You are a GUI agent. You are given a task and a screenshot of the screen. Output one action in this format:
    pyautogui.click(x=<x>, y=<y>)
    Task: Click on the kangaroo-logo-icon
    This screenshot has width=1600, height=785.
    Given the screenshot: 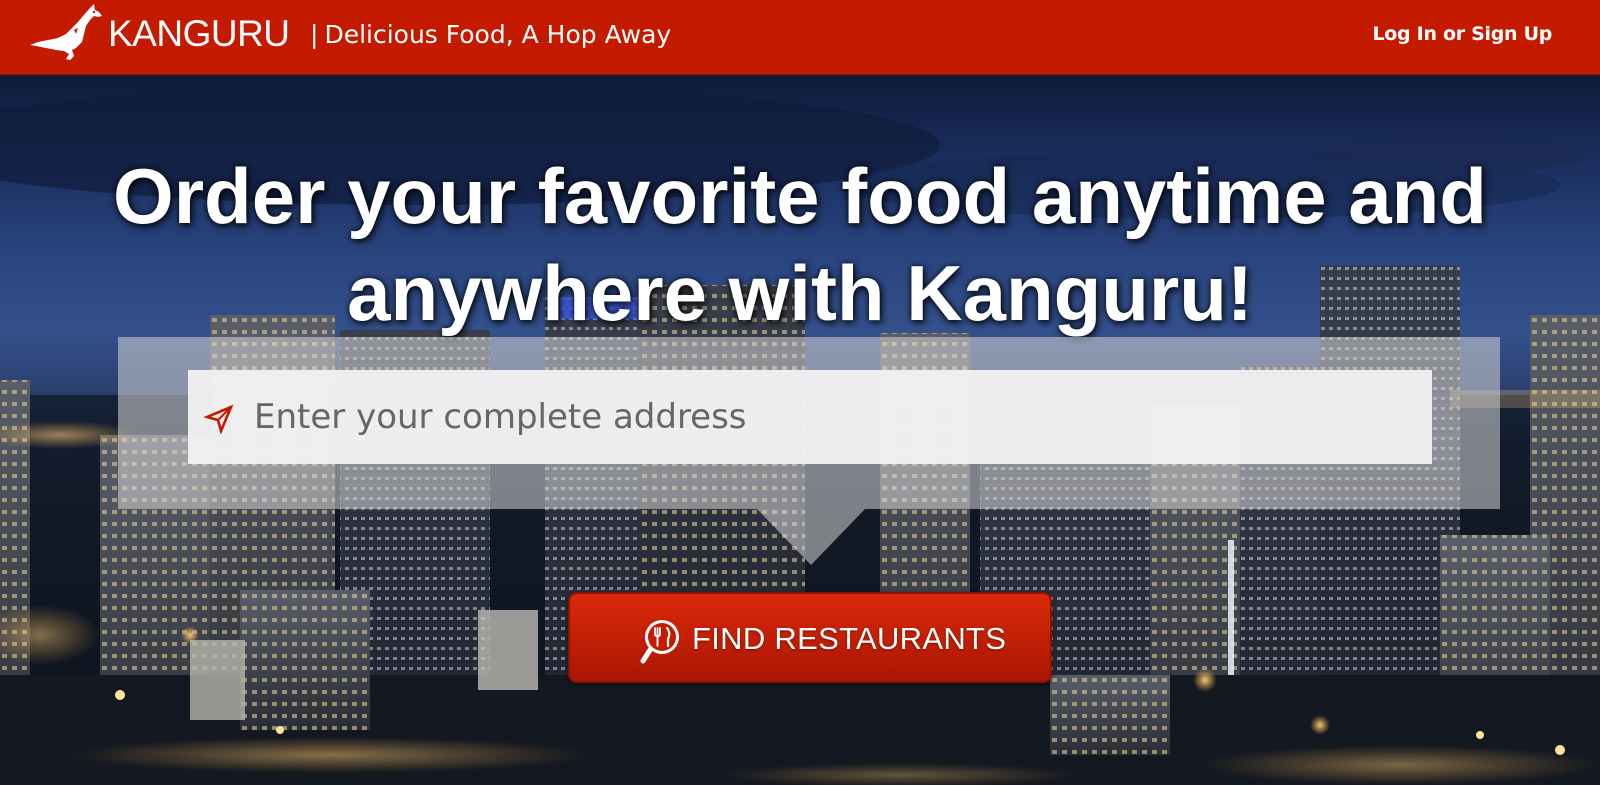 What is the action you would take?
    pyautogui.click(x=67, y=34)
    